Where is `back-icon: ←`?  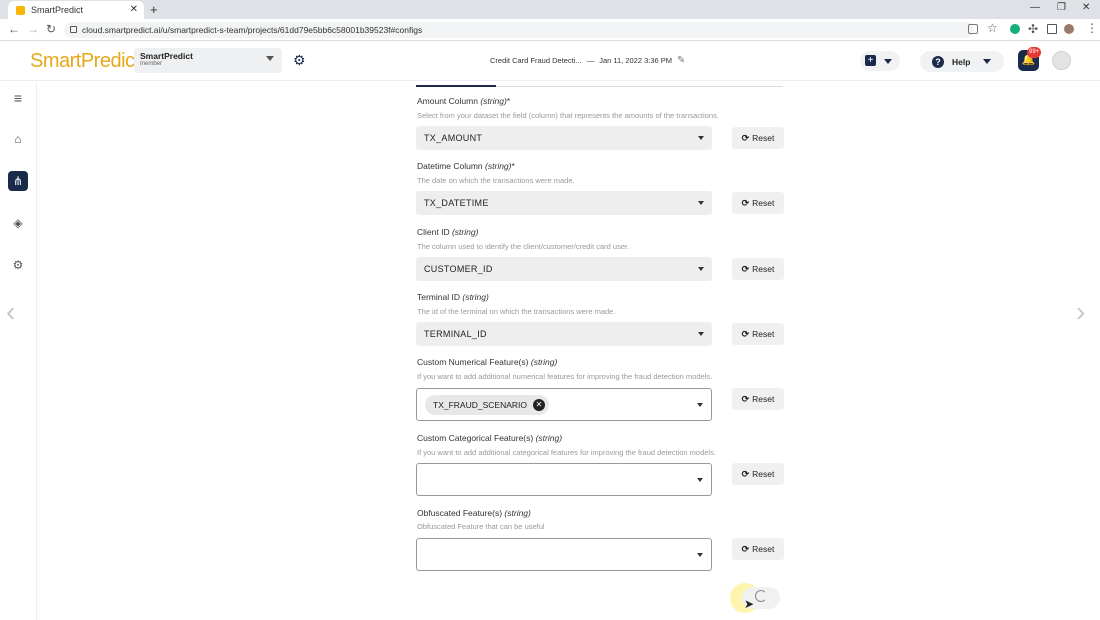 back-icon: ← is located at coordinates (14, 29).